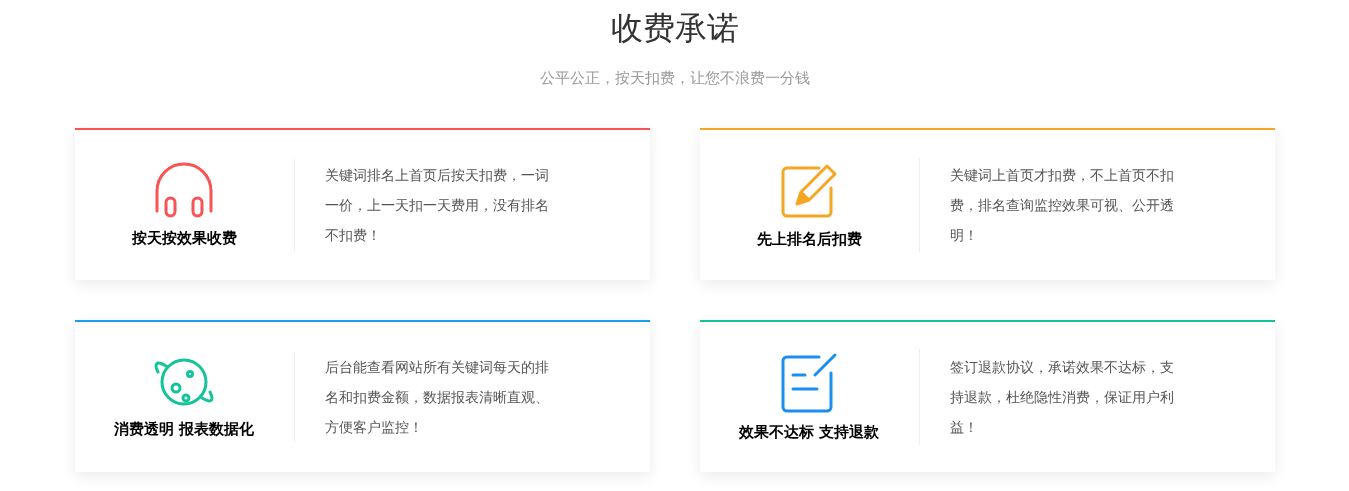  I want to click on feature-description: 关键词排名上首页后按天扣费，一词一价，上一天扣一天费用，没有排名不扣费！, so click(437, 205).